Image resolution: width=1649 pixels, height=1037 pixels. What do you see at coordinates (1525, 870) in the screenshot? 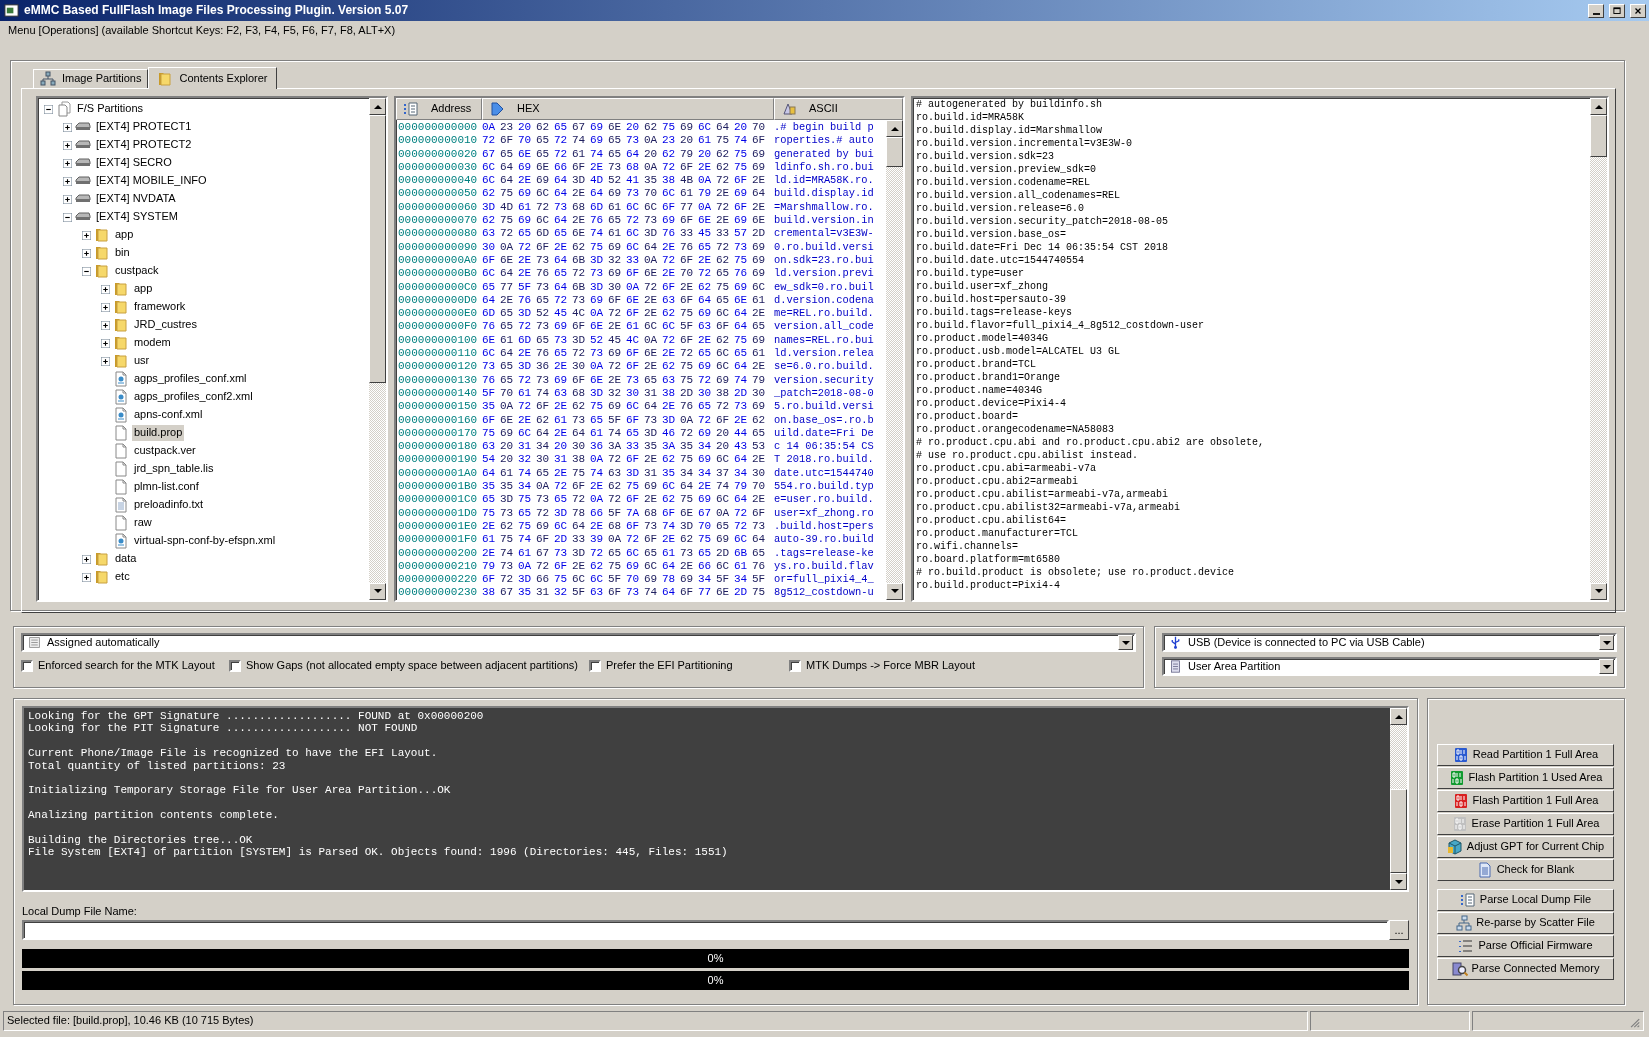
I see `action-button: Check for Blank` at bounding box center [1525, 870].